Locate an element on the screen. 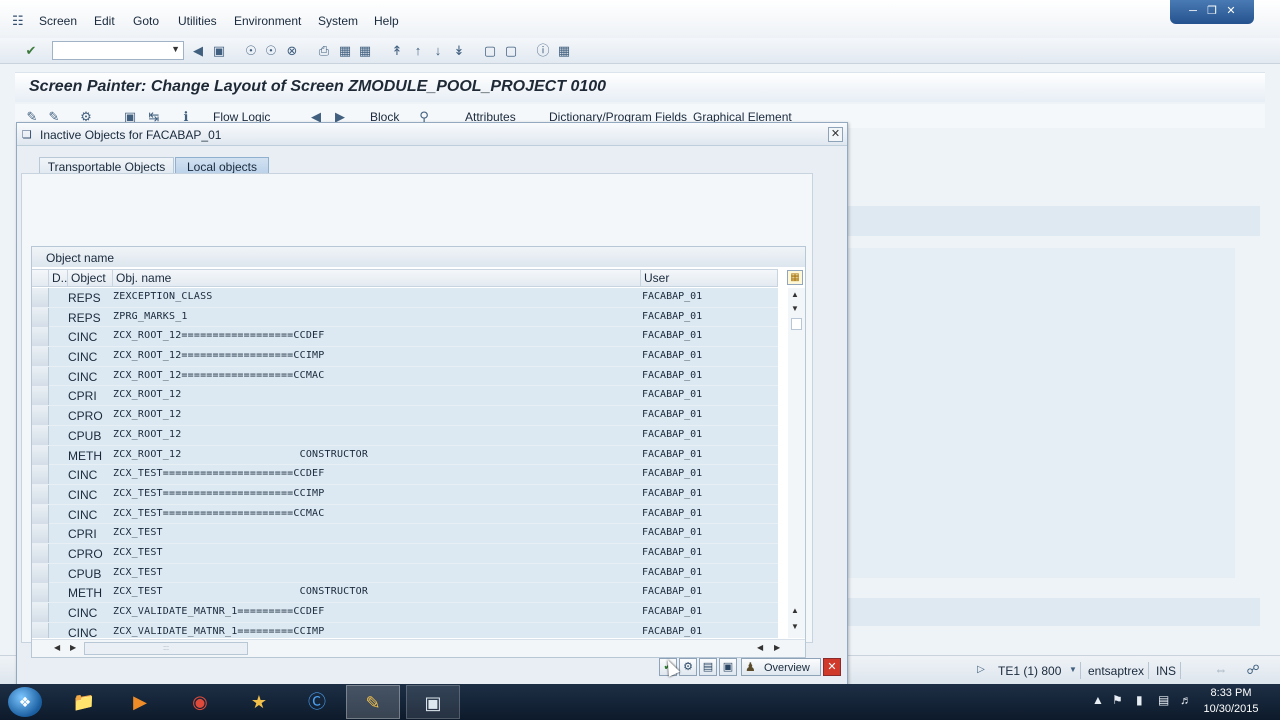 The width and height of the screenshot is (1280, 720). menu-goto: Goto is located at coordinates (146, 21).